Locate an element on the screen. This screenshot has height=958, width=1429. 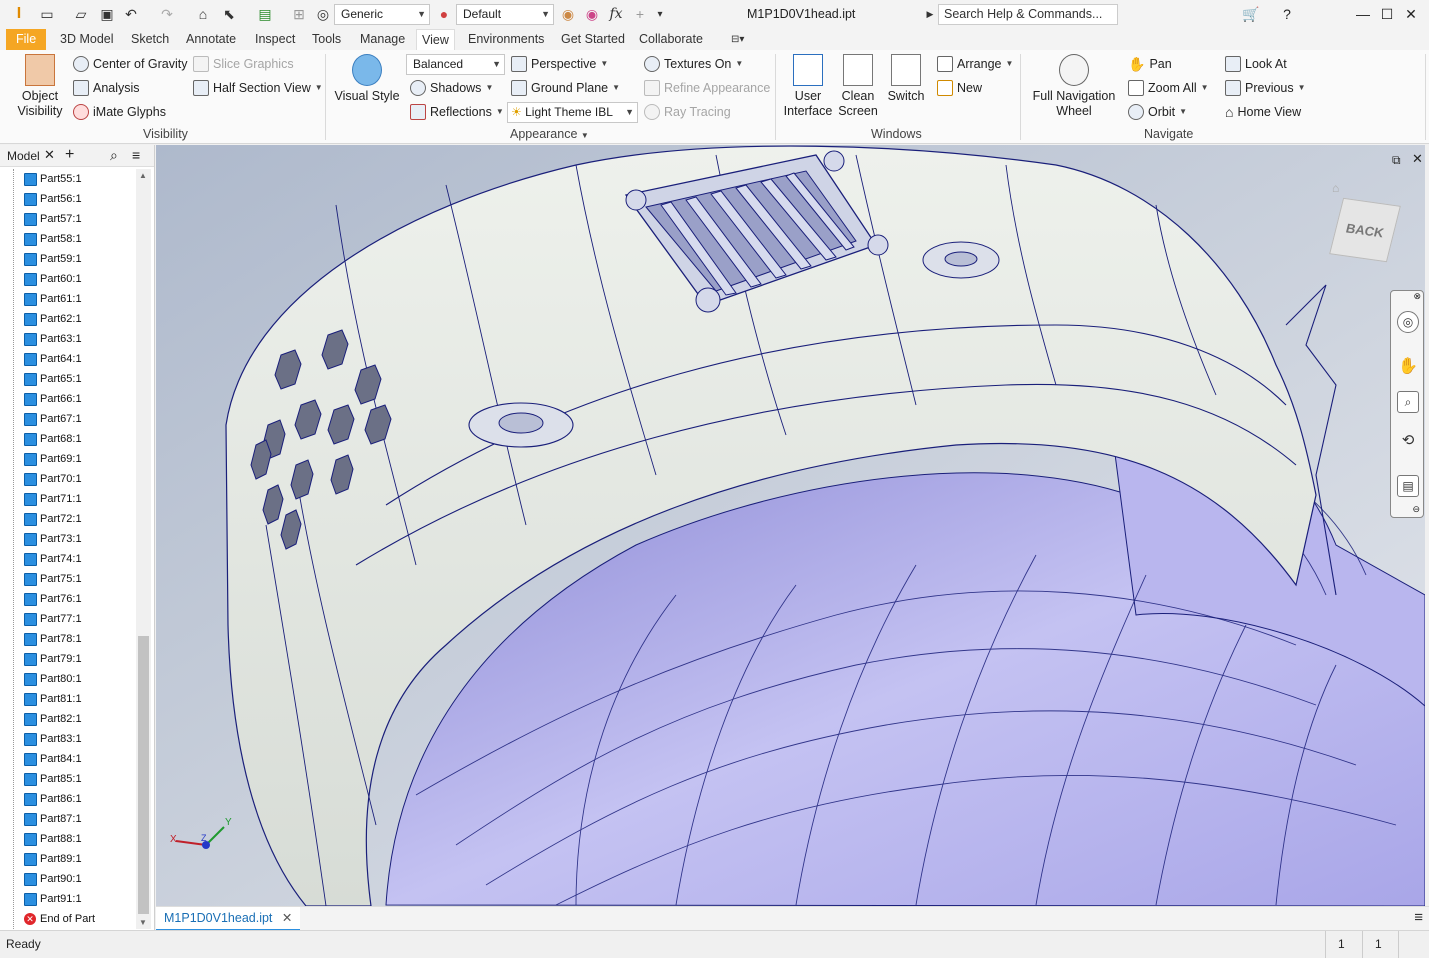
tree-item: Part57:1 is located at coordinates (68, 219).